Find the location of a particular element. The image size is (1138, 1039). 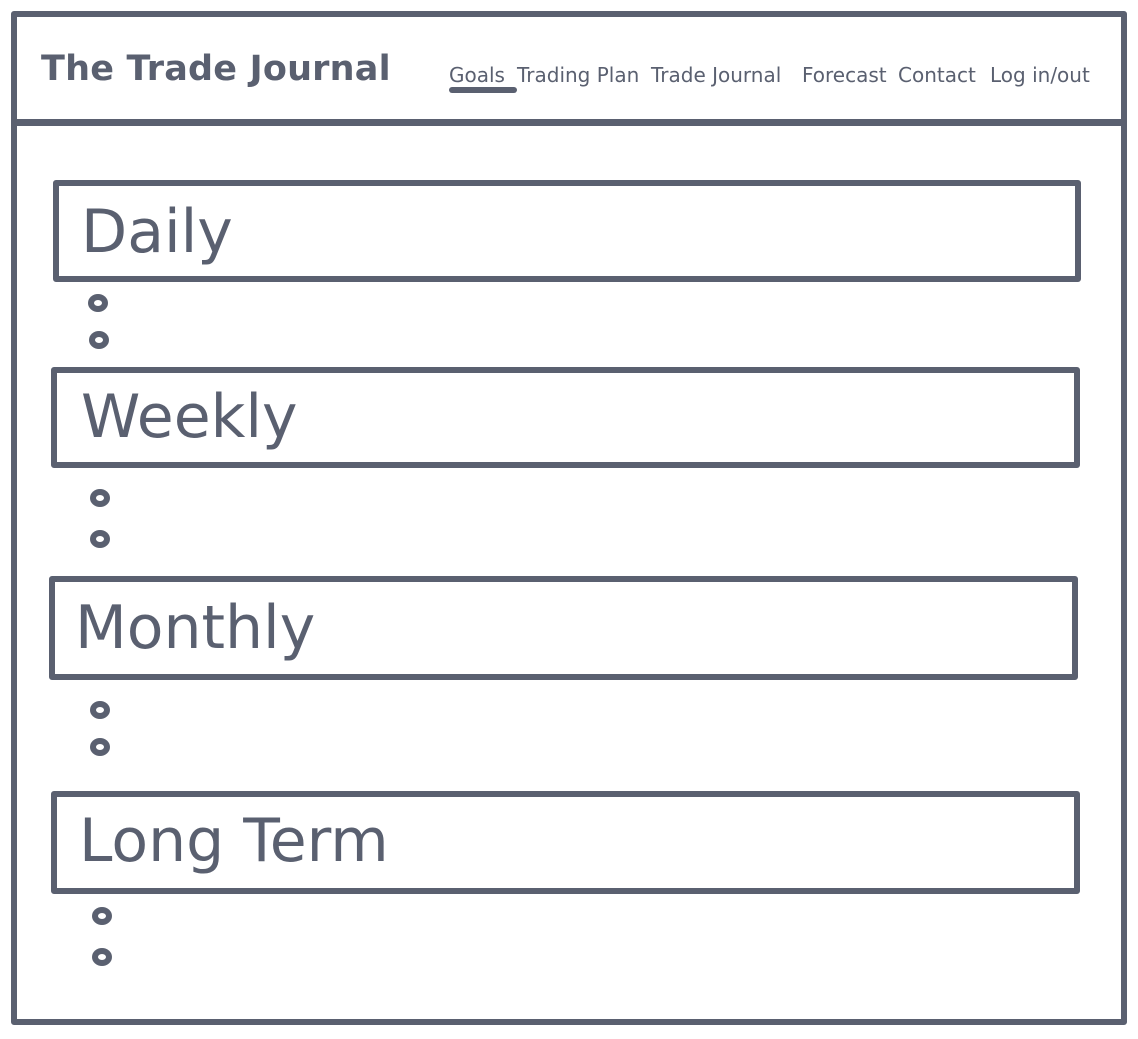

nav-log-in-out: Log in/out is located at coordinates (1040, 75).